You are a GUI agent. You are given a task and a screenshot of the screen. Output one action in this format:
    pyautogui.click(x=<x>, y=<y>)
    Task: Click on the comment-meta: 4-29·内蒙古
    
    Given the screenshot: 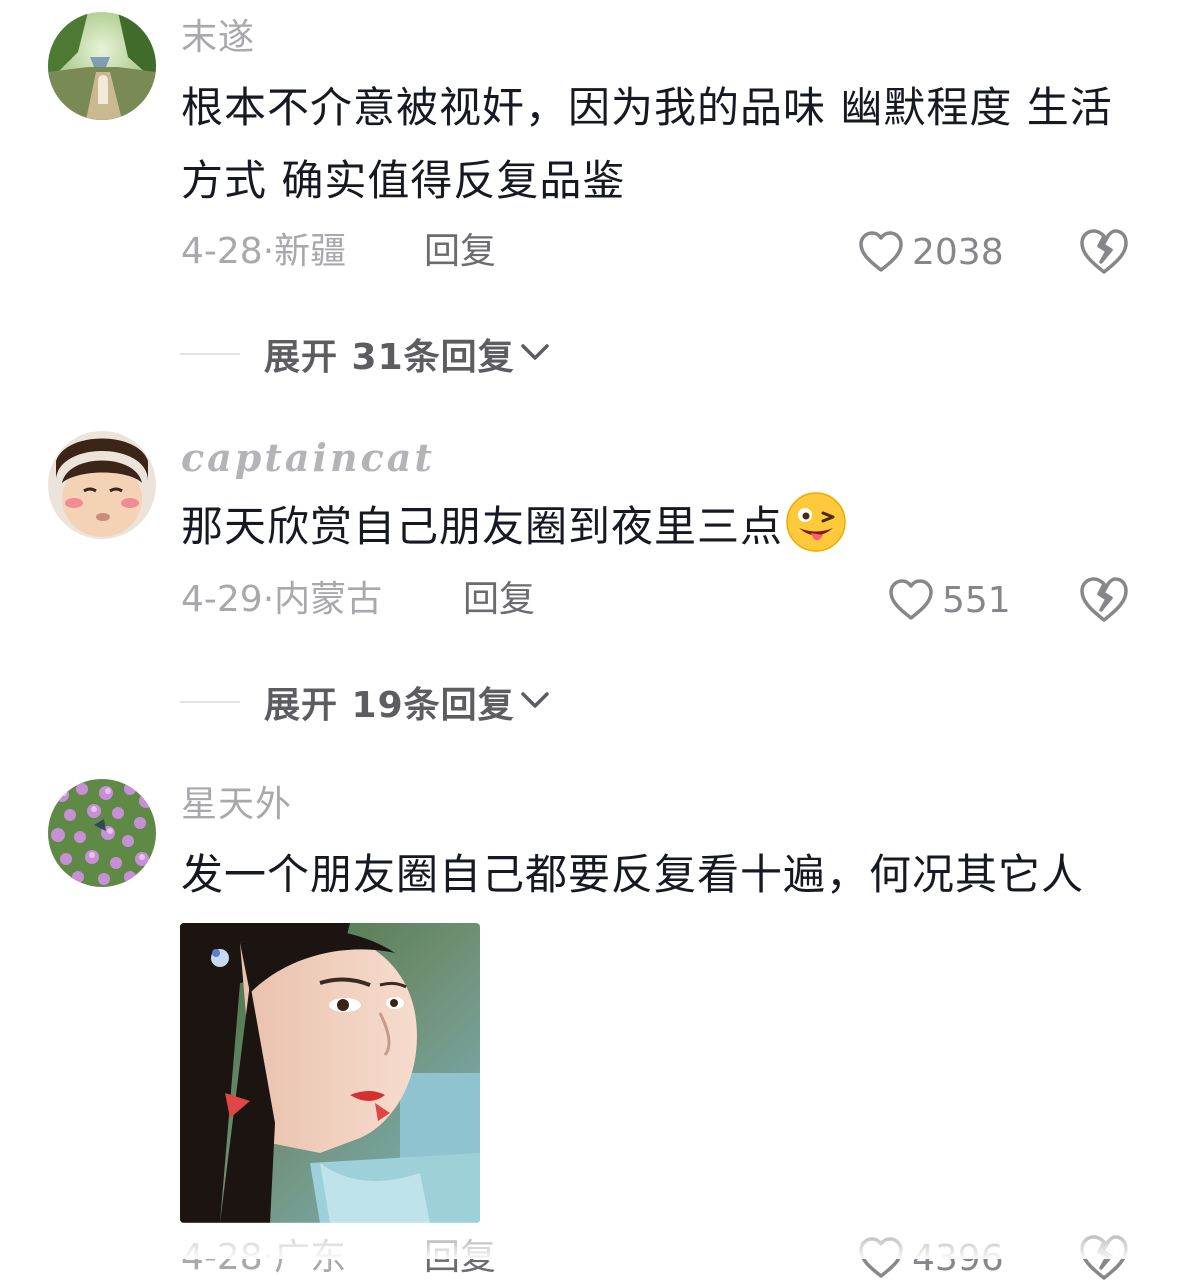 What is the action you would take?
    pyautogui.click(x=281, y=600)
    